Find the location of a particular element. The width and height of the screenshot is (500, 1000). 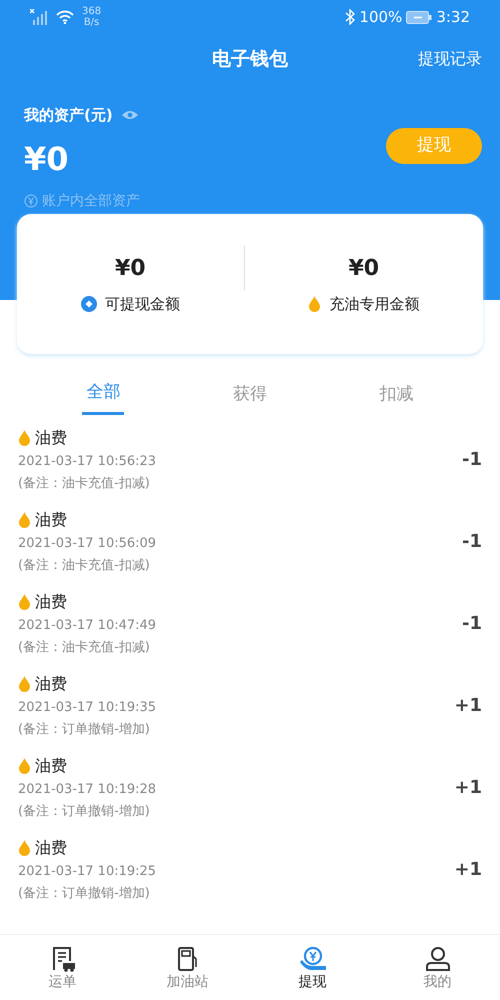

wifi-icon is located at coordinates (65, 17).